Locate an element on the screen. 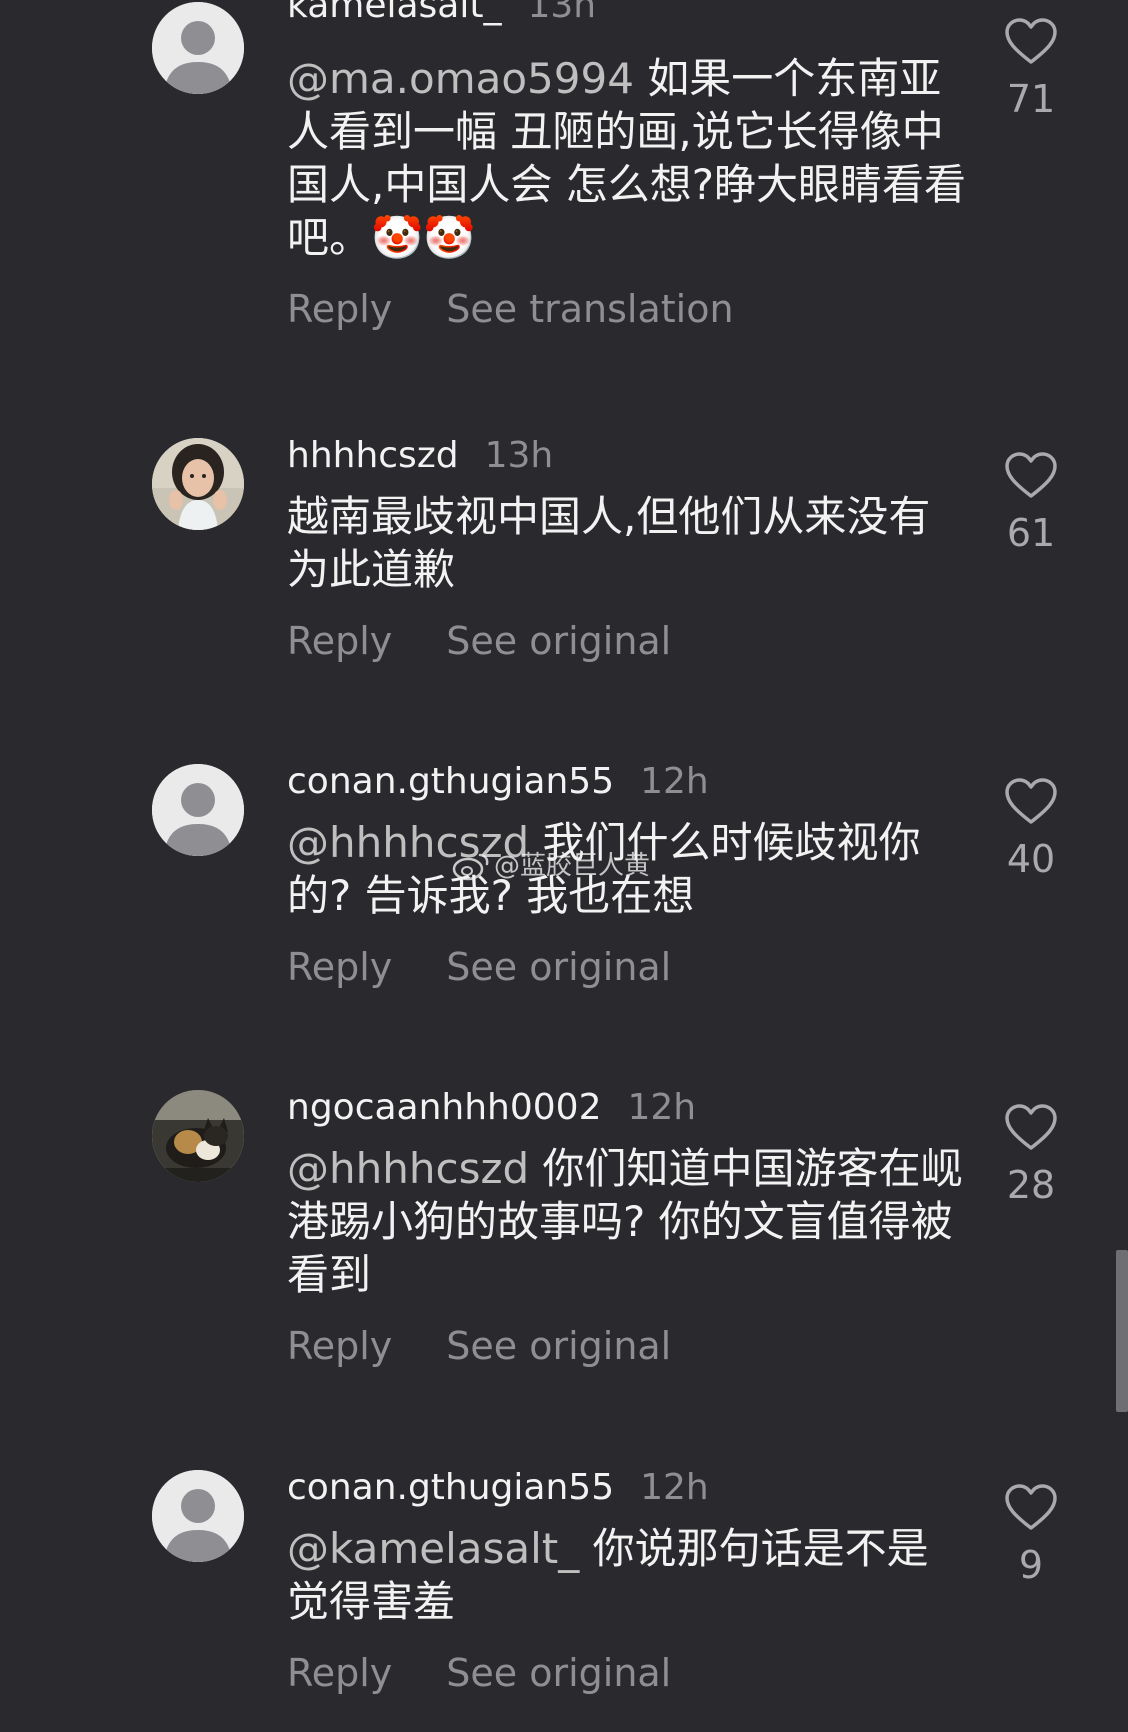 The image size is (1128, 1732). comment-actions: Reply See translation is located at coordinates (627, 309).